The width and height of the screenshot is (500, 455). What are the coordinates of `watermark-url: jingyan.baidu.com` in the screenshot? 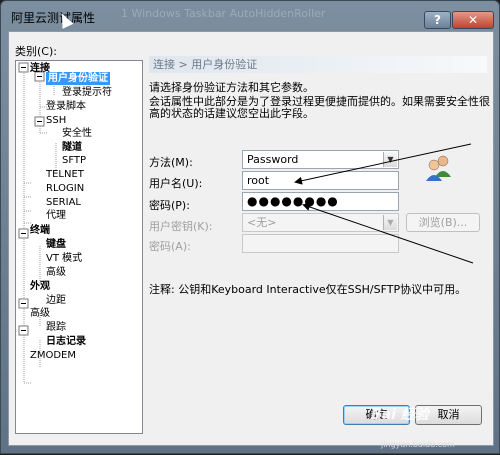 It's located at (418, 444).